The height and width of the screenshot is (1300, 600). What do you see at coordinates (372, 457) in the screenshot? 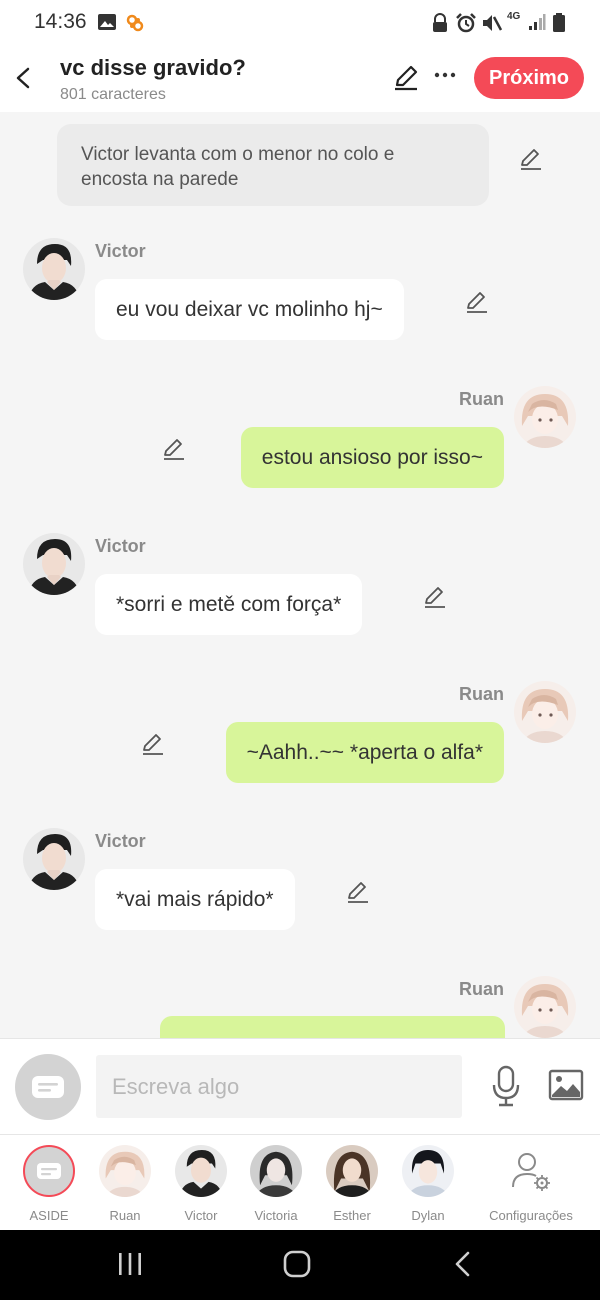
I see `message-bubble: estou ansioso por isso~` at bounding box center [372, 457].